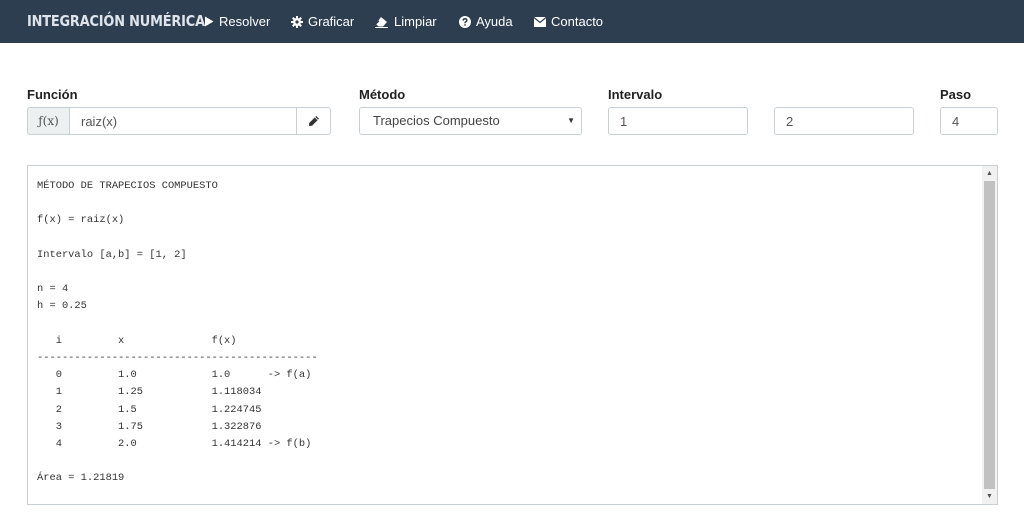  I want to click on intervalo-label: Intervalo, so click(635, 94).